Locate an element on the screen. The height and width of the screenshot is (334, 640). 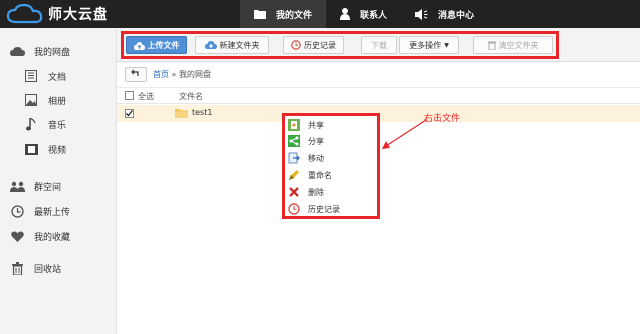
breadcrumb-home-link: 首页 is located at coordinates (161, 74).